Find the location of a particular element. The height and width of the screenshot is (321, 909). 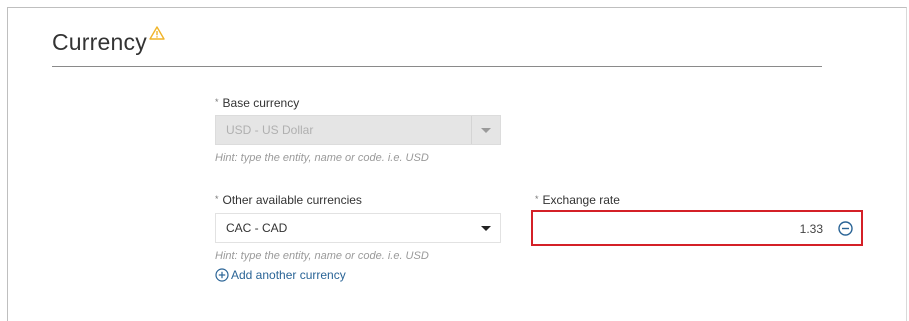

exchange-rate-label: * Exchange rate is located at coordinates (577, 200).